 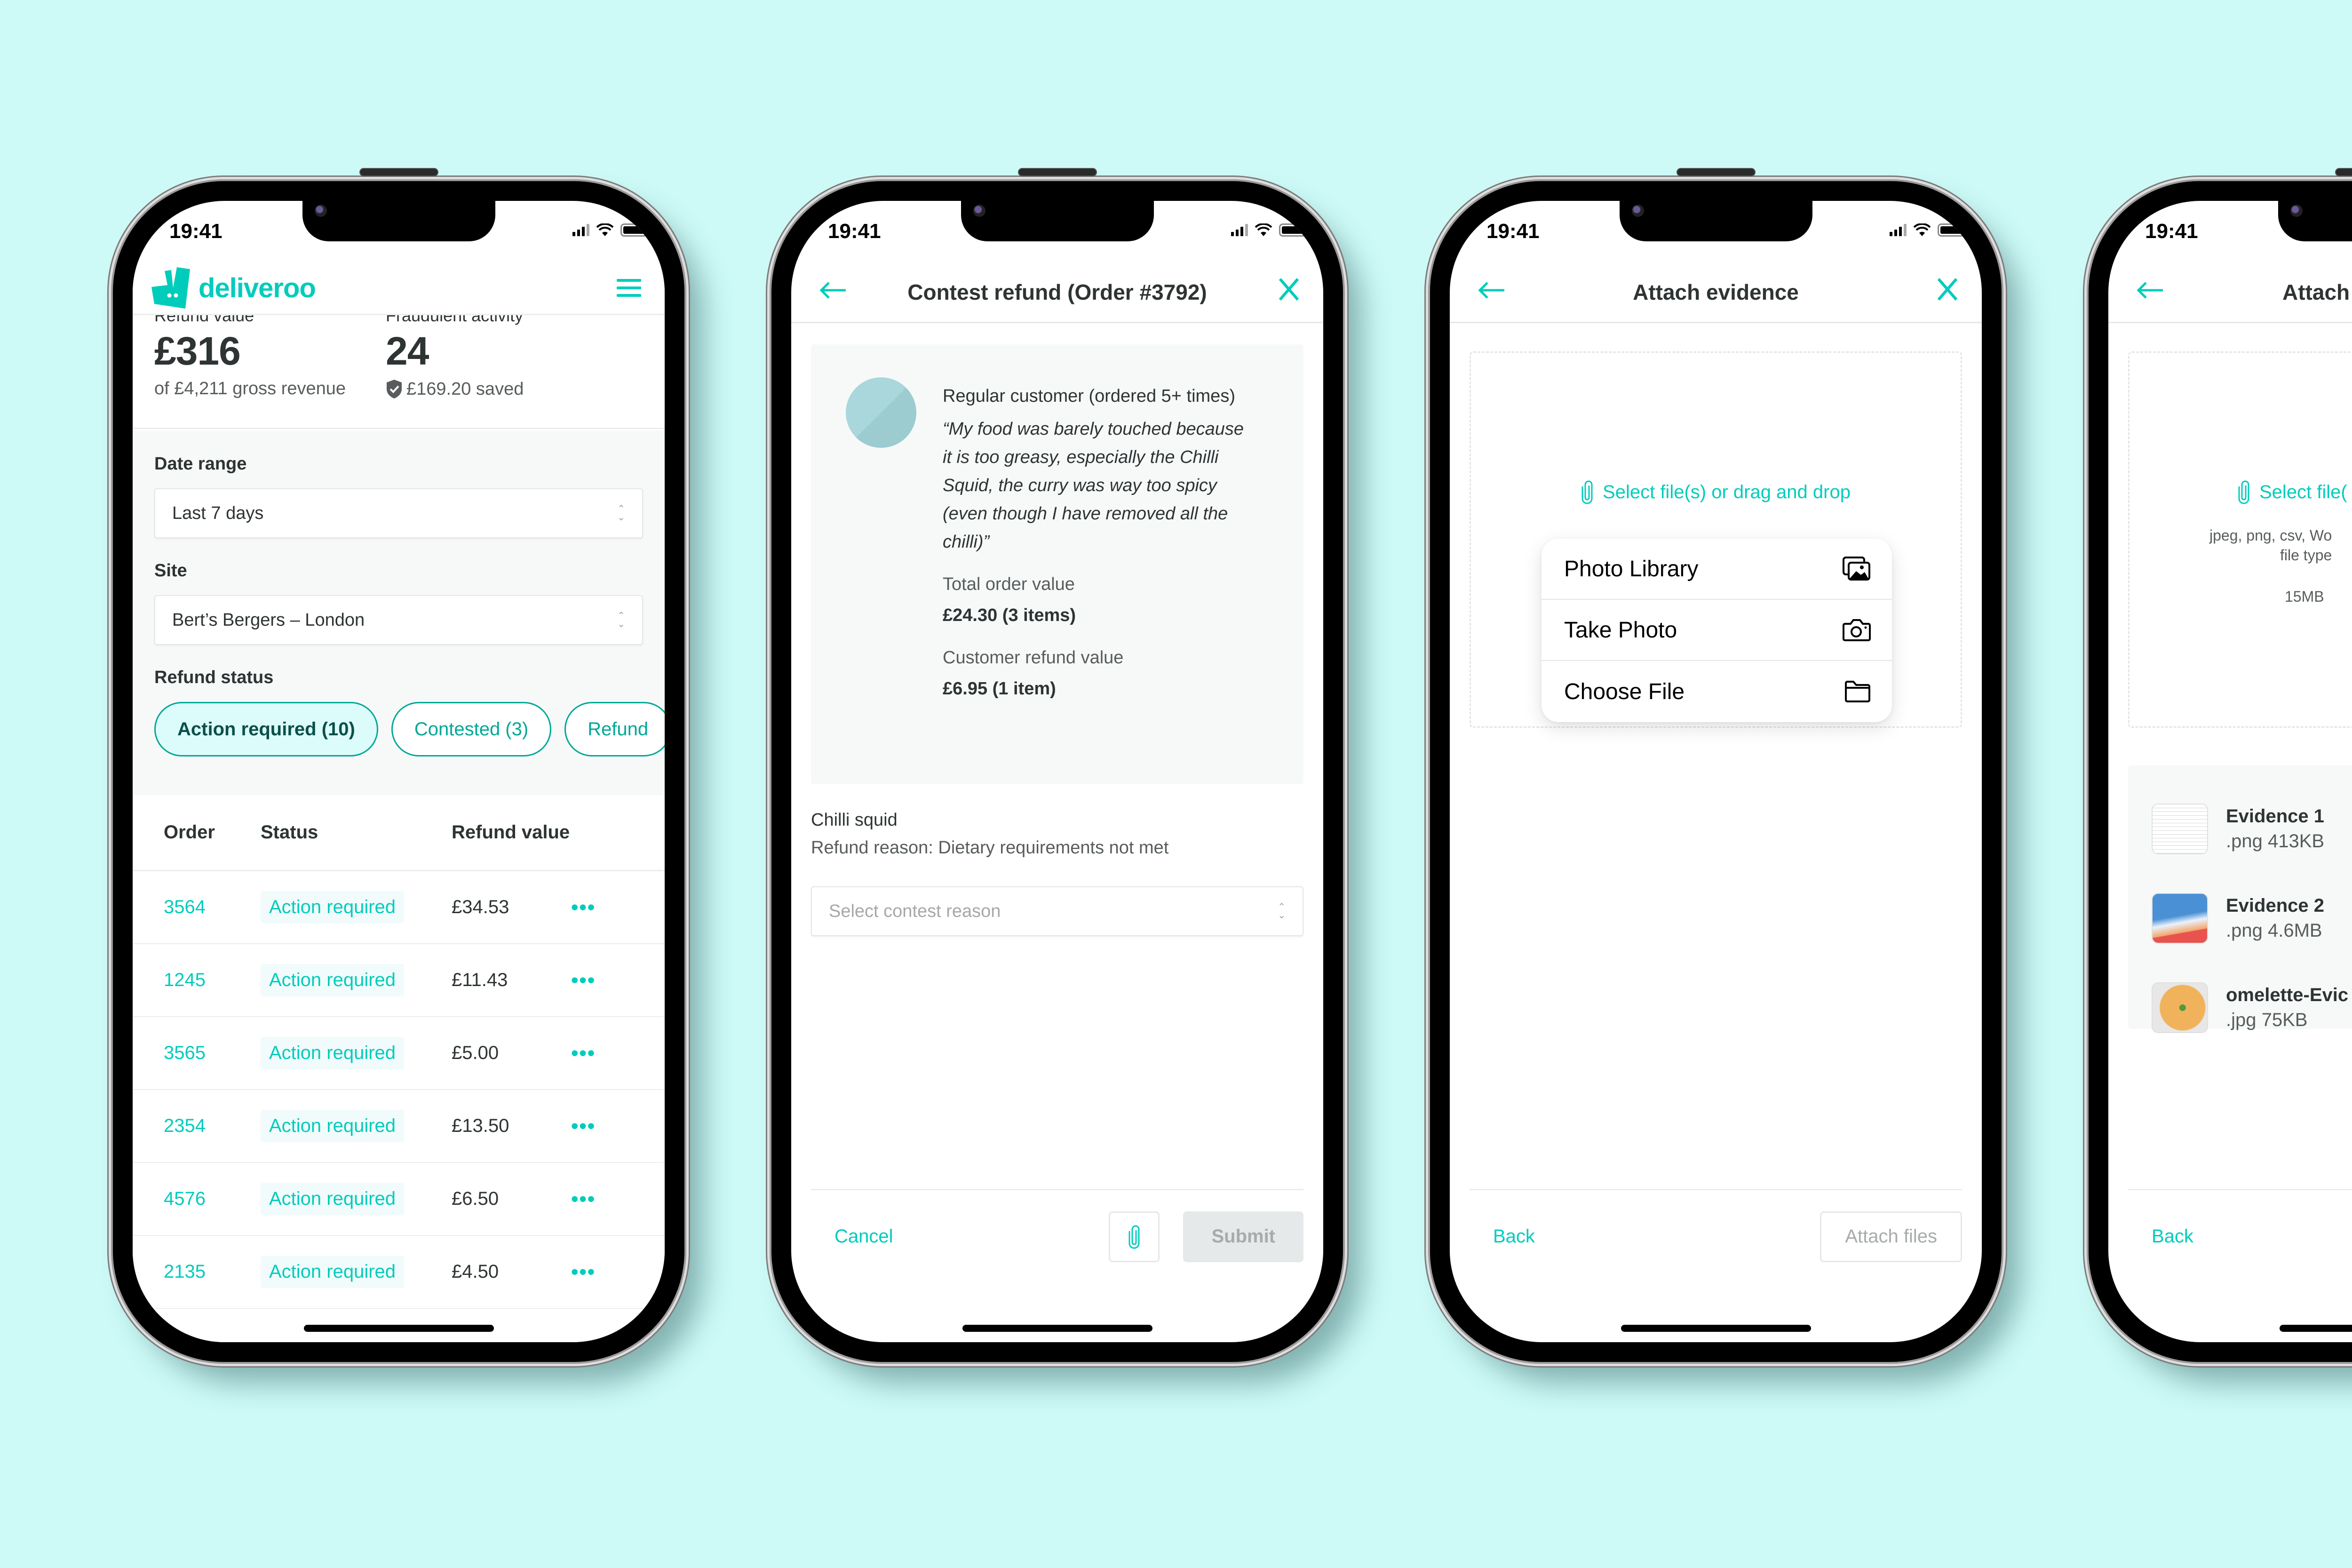 I want to click on cancel-button: Cancel, so click(x=863, y=1236).